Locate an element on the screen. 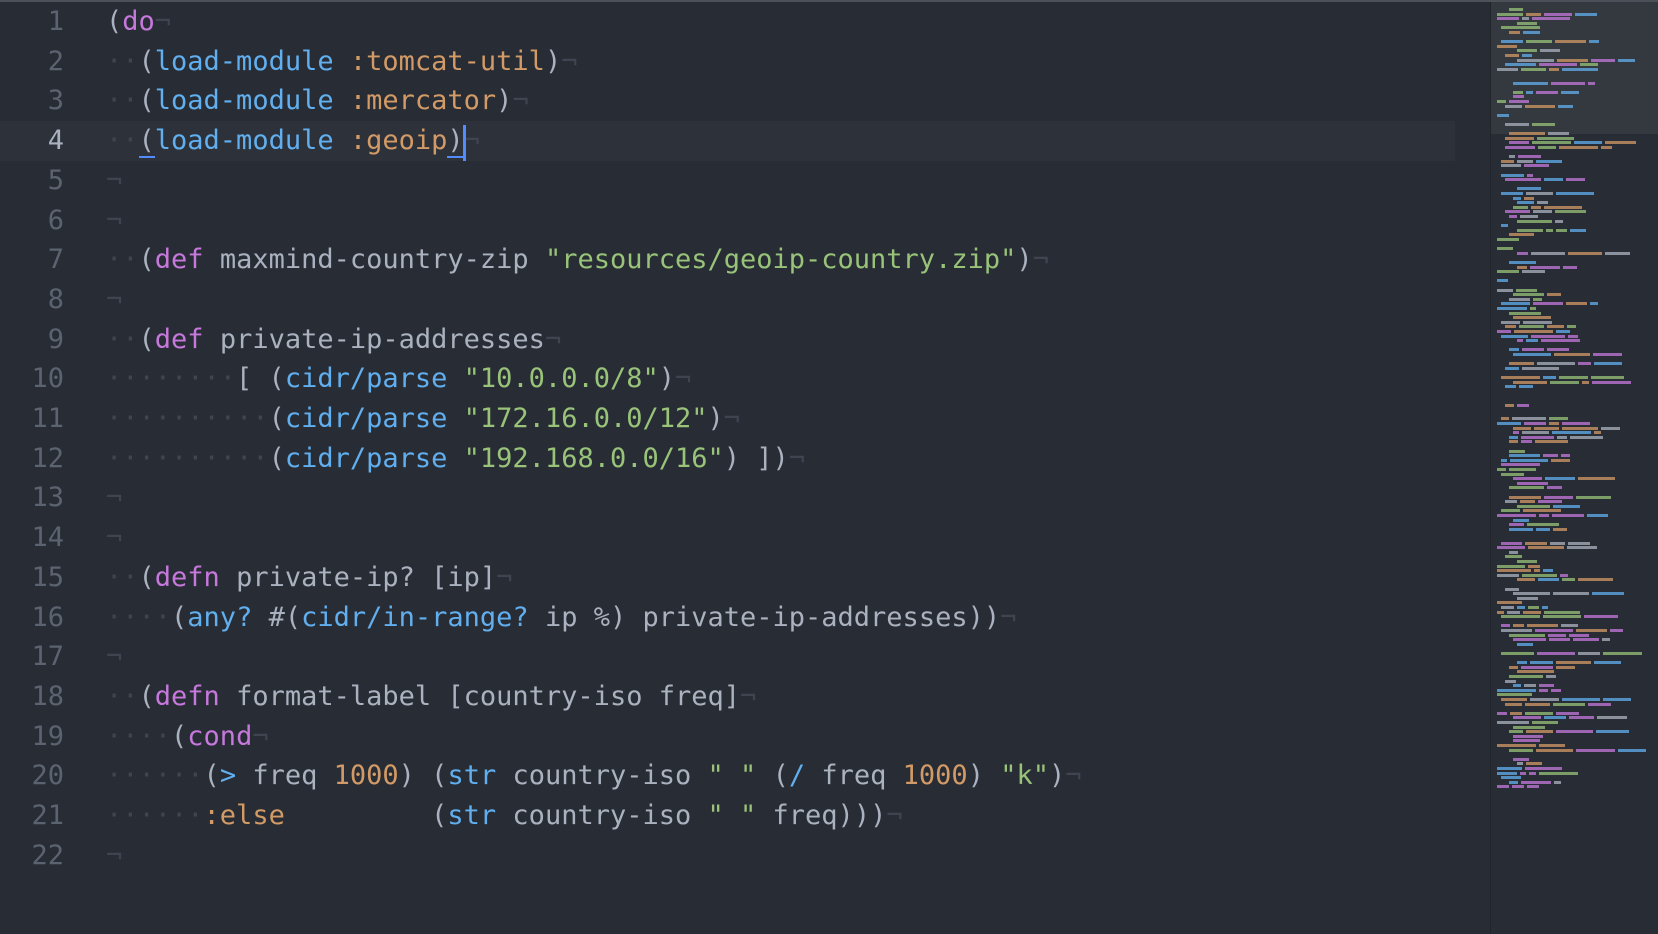  code-line: 10 ········[ (cidr/parse "10.0.0.0/8")¬ is located at coordinates (727, 379).